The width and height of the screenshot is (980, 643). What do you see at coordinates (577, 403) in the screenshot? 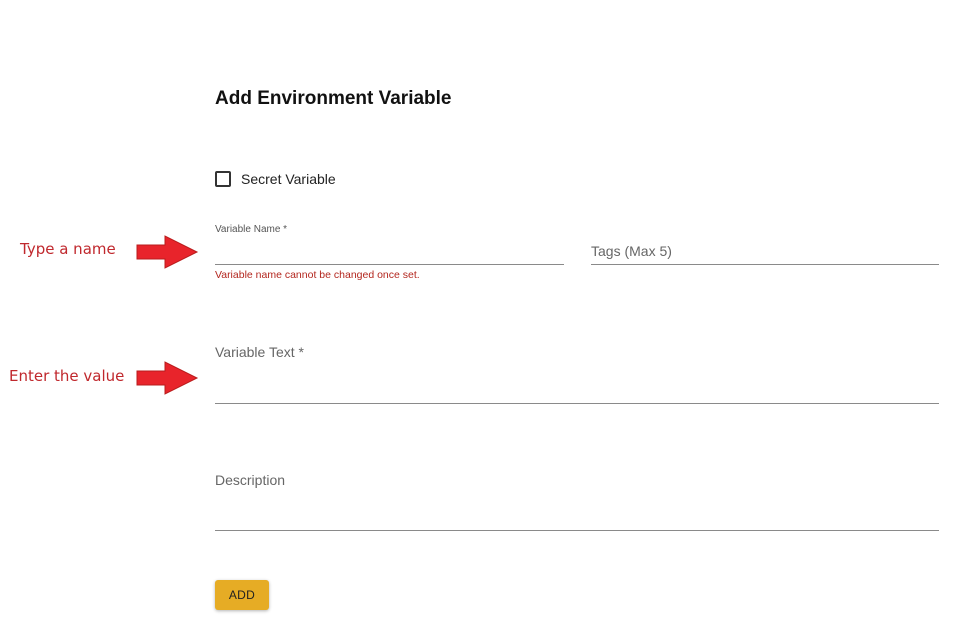
I see `variable-text-underline` at bounding box center [577, 403].